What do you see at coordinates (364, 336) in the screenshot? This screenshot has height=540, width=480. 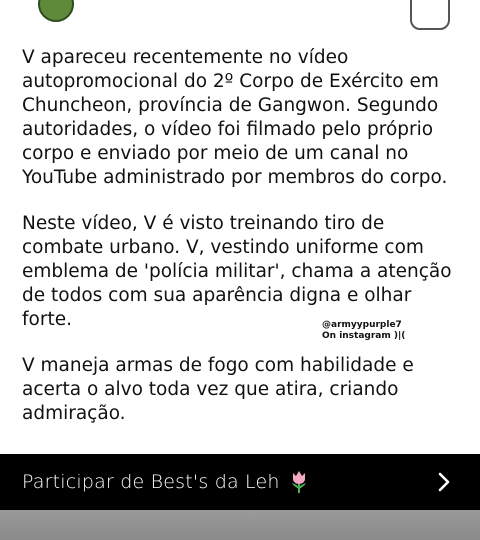 I see `watermark-note: On instagram )|(` at bounding box center [364, 336].